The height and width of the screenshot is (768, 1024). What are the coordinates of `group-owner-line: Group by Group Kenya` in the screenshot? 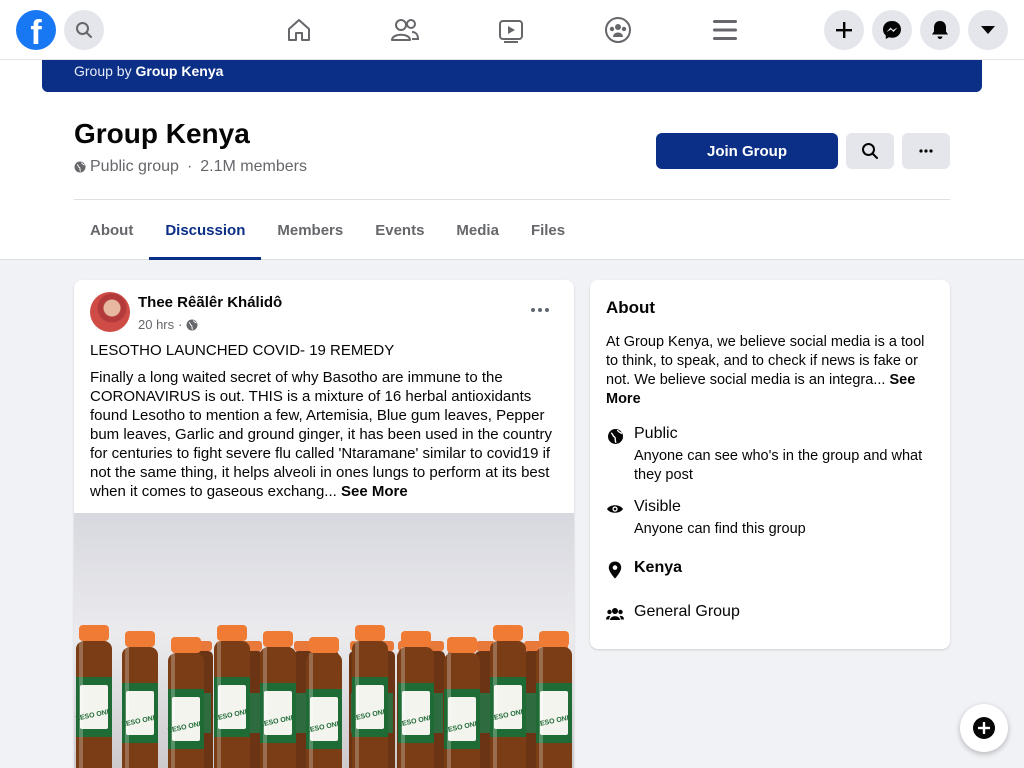 It's located at (148, 71).